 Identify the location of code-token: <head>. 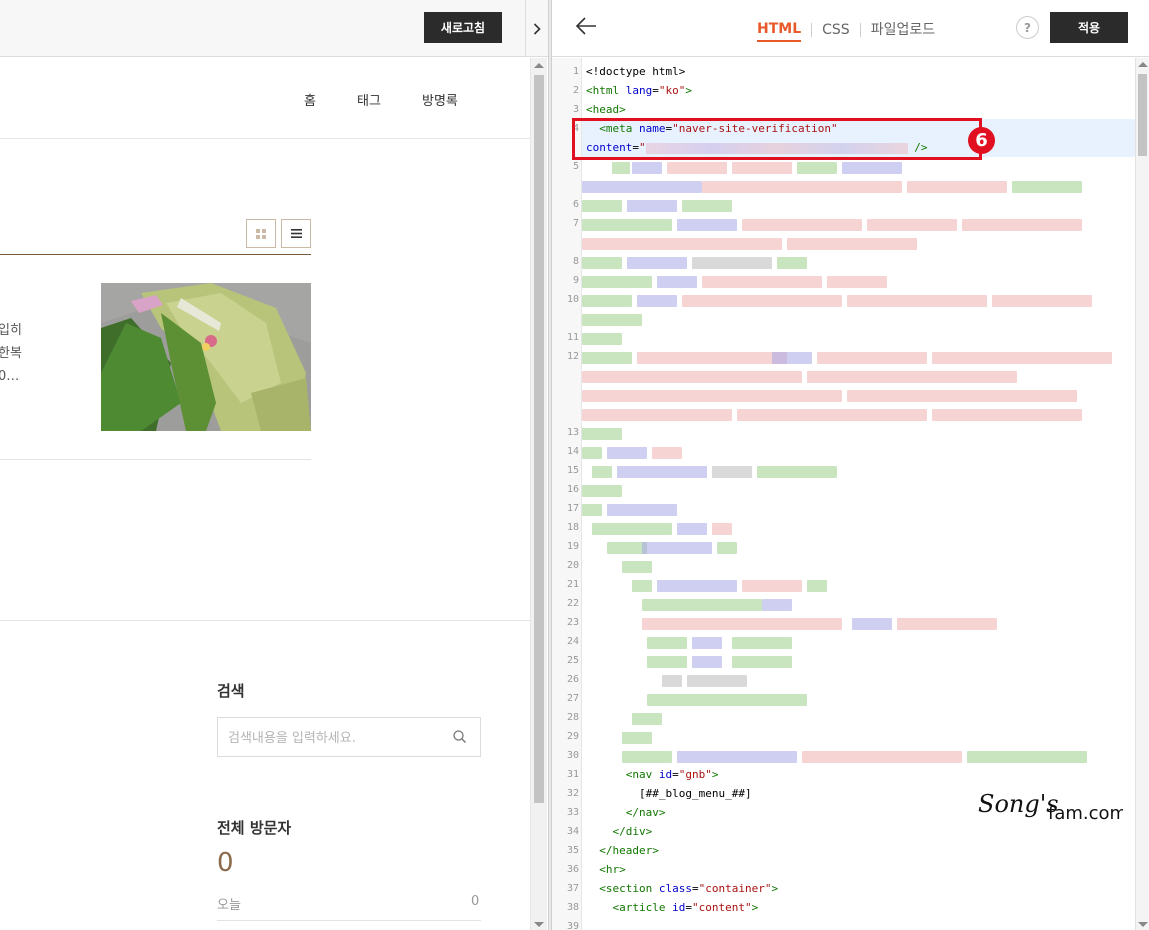
(606, 109).